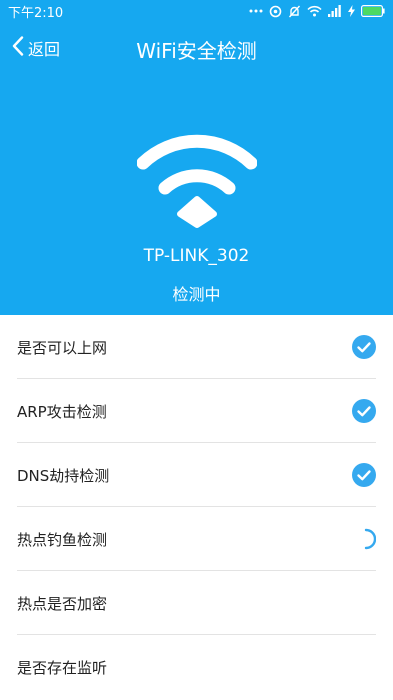 The height and width of the screenshot is (700, 393). What do you see at coordinates (196, 603) in the screenshot?
I see `list-item: 热点是否加密` at bounding box center [196, 603].